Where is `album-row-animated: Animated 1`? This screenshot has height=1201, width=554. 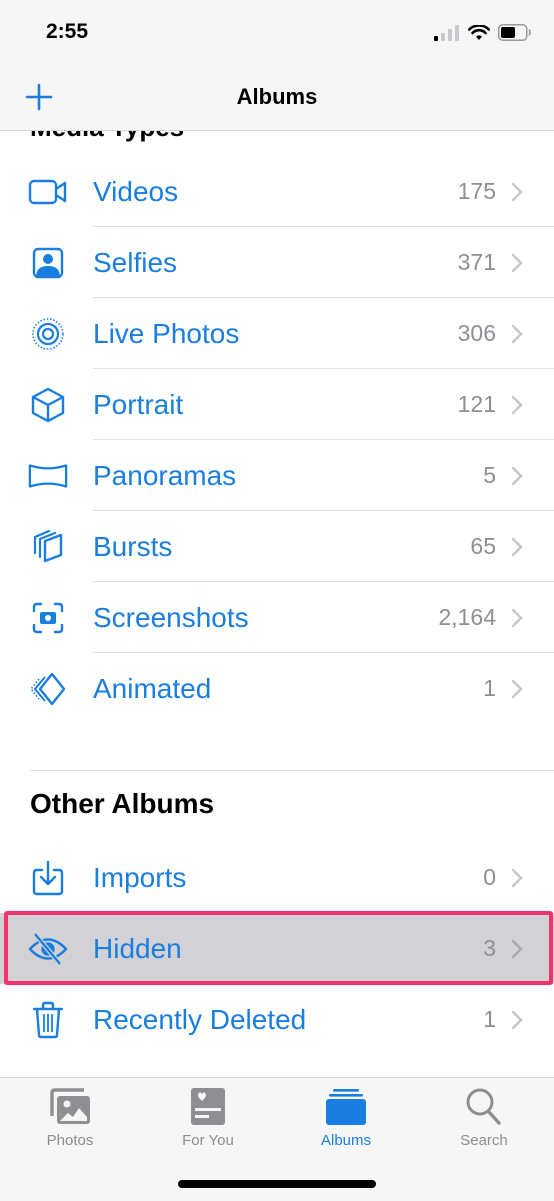 album-row-animated: Animated 1 is located at coordinates (277, 688).